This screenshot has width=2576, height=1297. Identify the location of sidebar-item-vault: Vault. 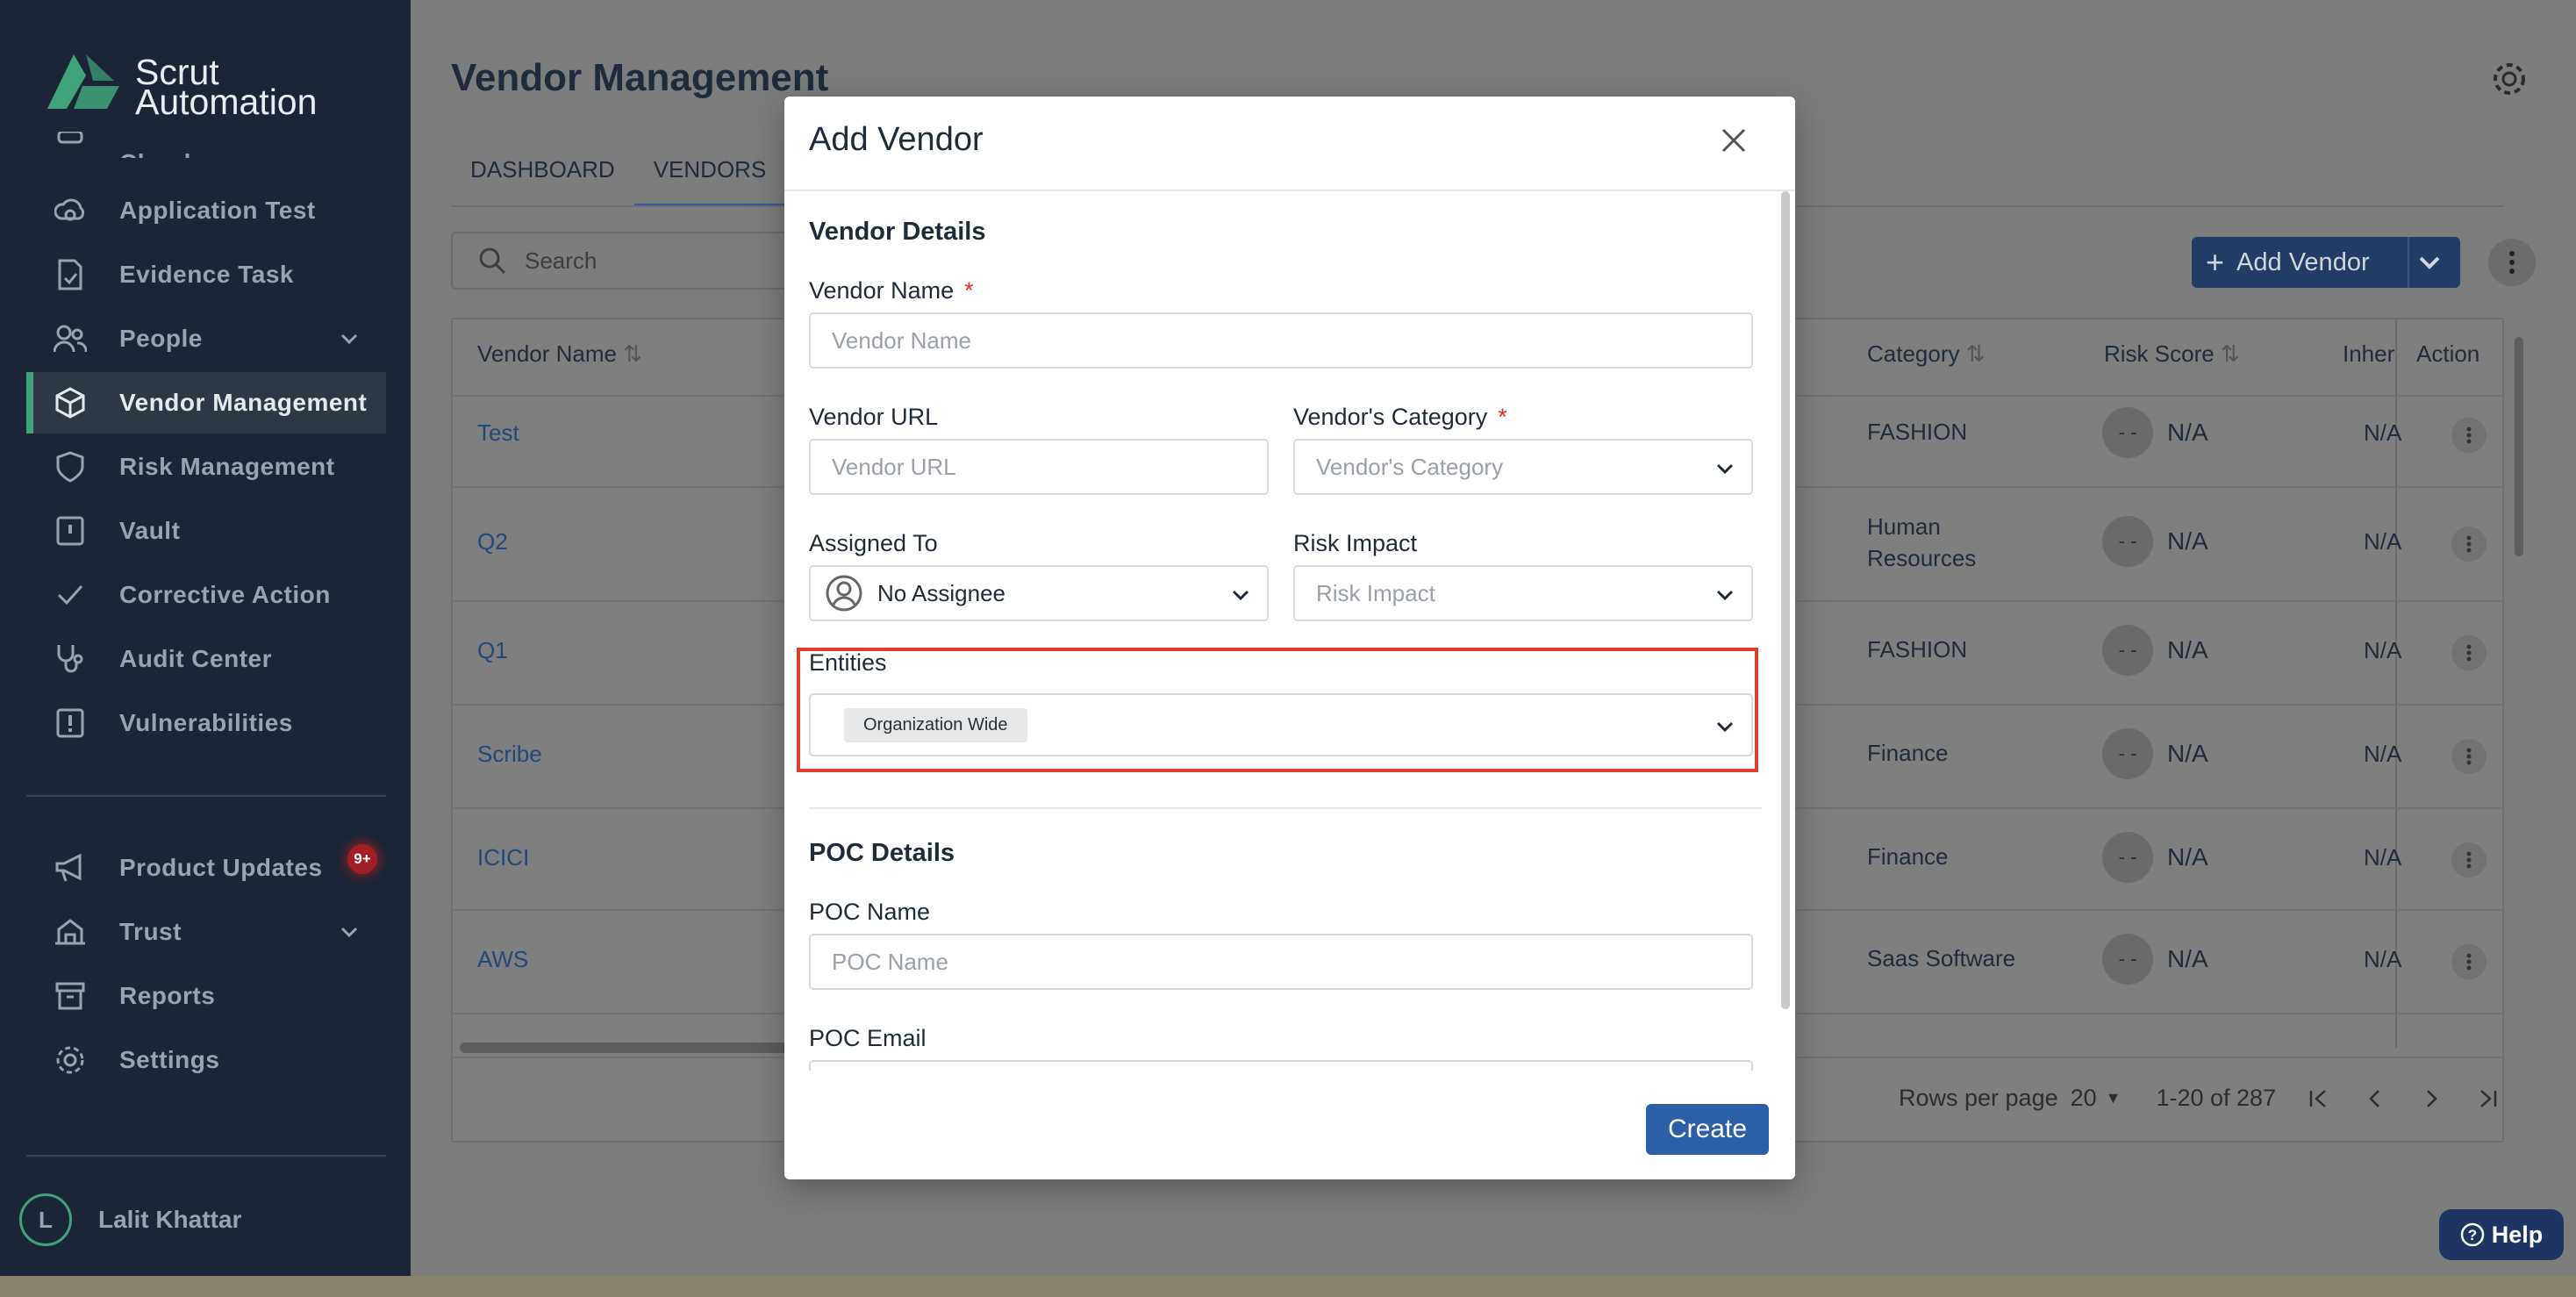
(206, 531).